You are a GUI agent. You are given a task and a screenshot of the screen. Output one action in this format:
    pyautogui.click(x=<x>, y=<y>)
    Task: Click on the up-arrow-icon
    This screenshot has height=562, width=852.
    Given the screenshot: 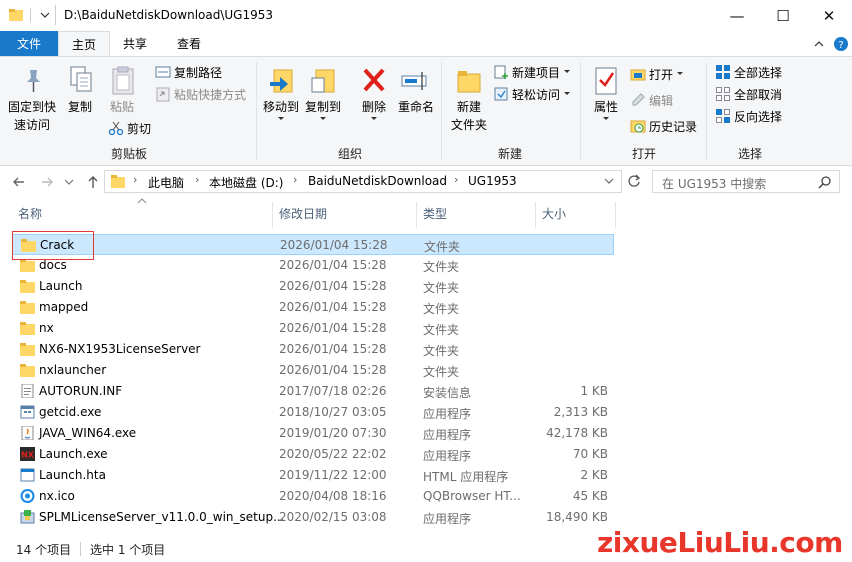 What is the action you would take?
    pyautogui.click(x=93, y=182)
    